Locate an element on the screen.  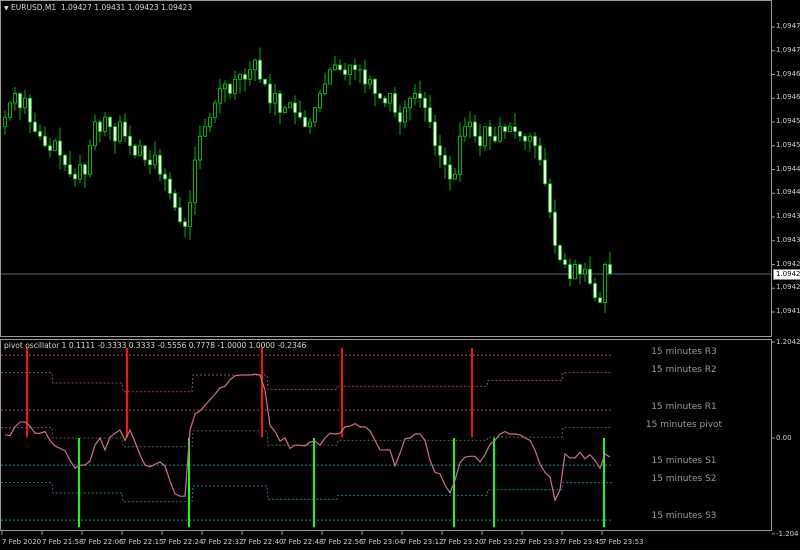
level-line-r2 is located at coordinates (306, 382).